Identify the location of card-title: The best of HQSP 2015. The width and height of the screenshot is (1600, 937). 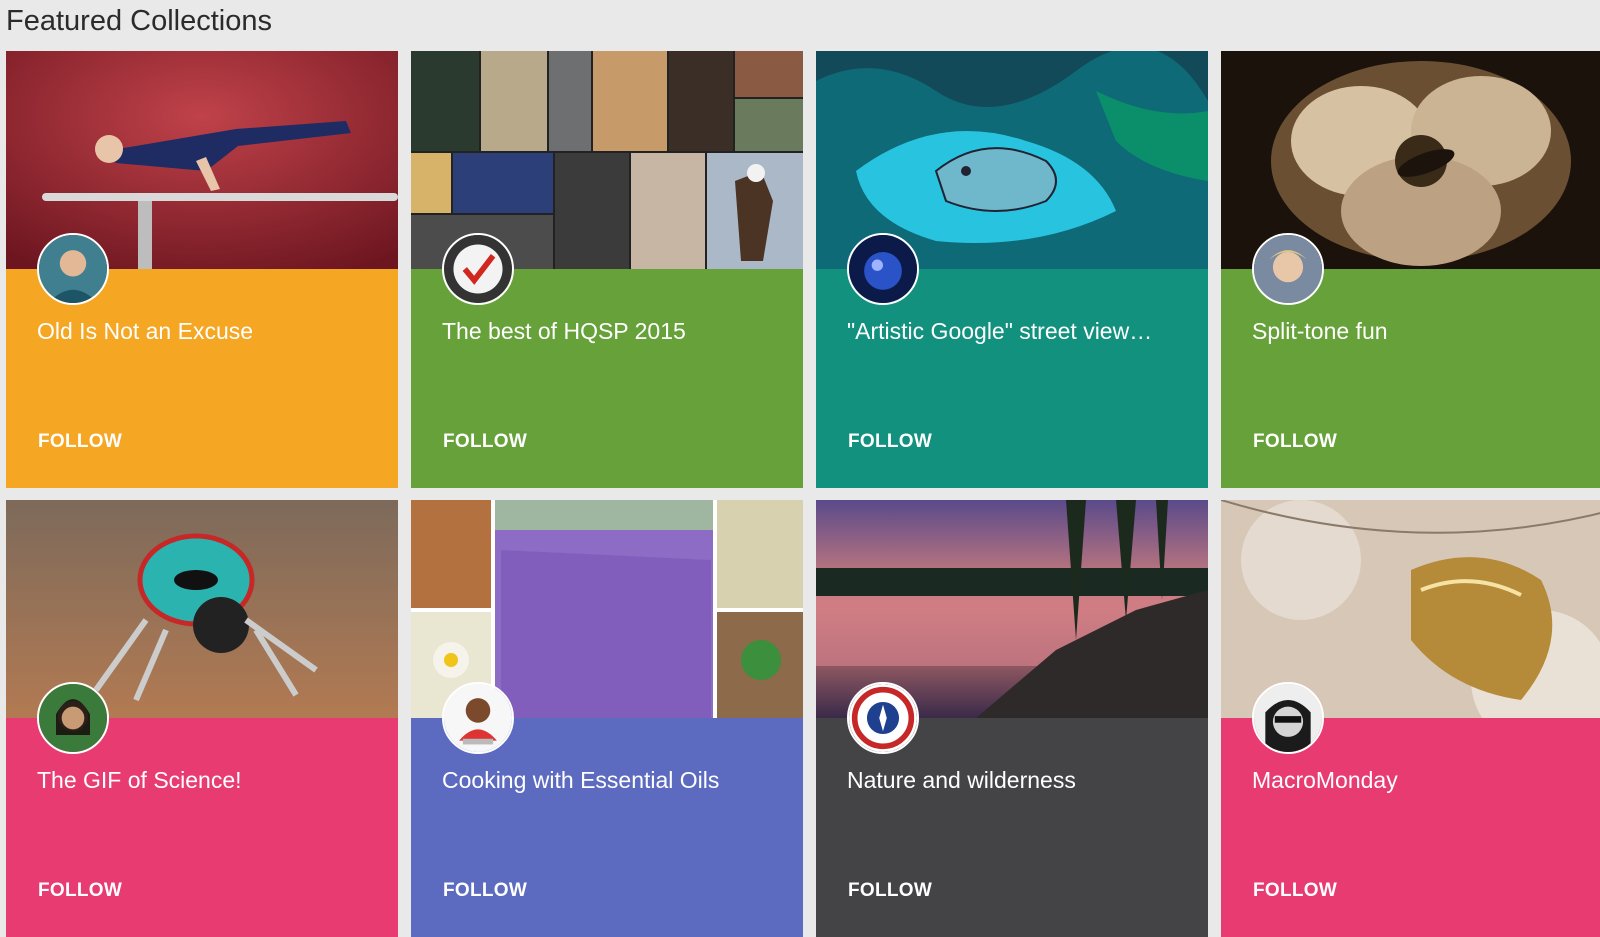
(609, 331).